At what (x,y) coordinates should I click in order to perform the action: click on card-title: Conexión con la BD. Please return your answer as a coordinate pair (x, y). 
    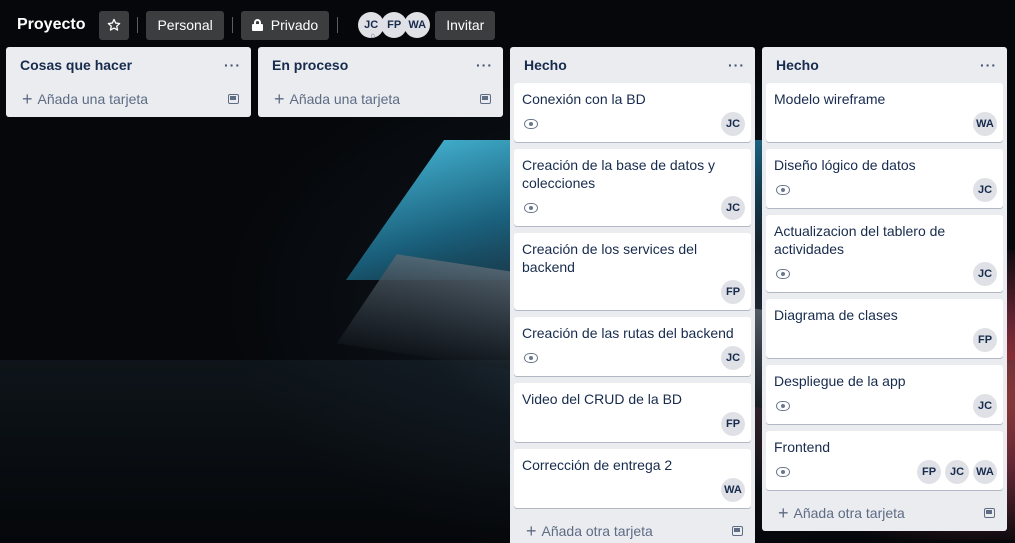
    Looking at the image, I should click on (584, 99).